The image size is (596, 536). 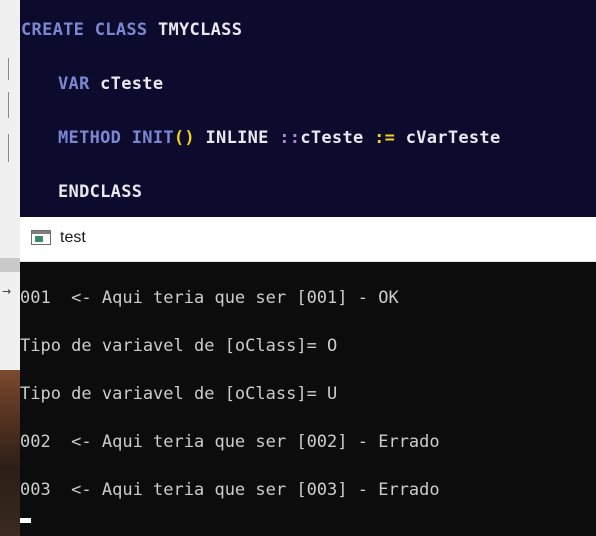 I want to click on code-token-identifier: ENDCLASS, so click(x=100, y=192).